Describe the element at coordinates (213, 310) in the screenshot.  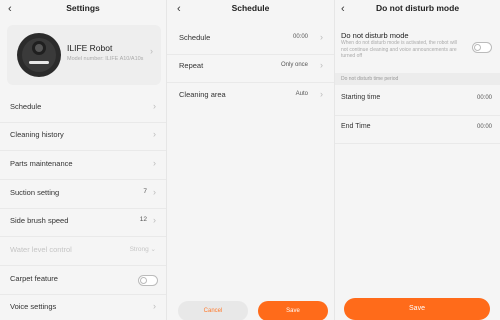
I see `cancel-button: Cancel` at that location.